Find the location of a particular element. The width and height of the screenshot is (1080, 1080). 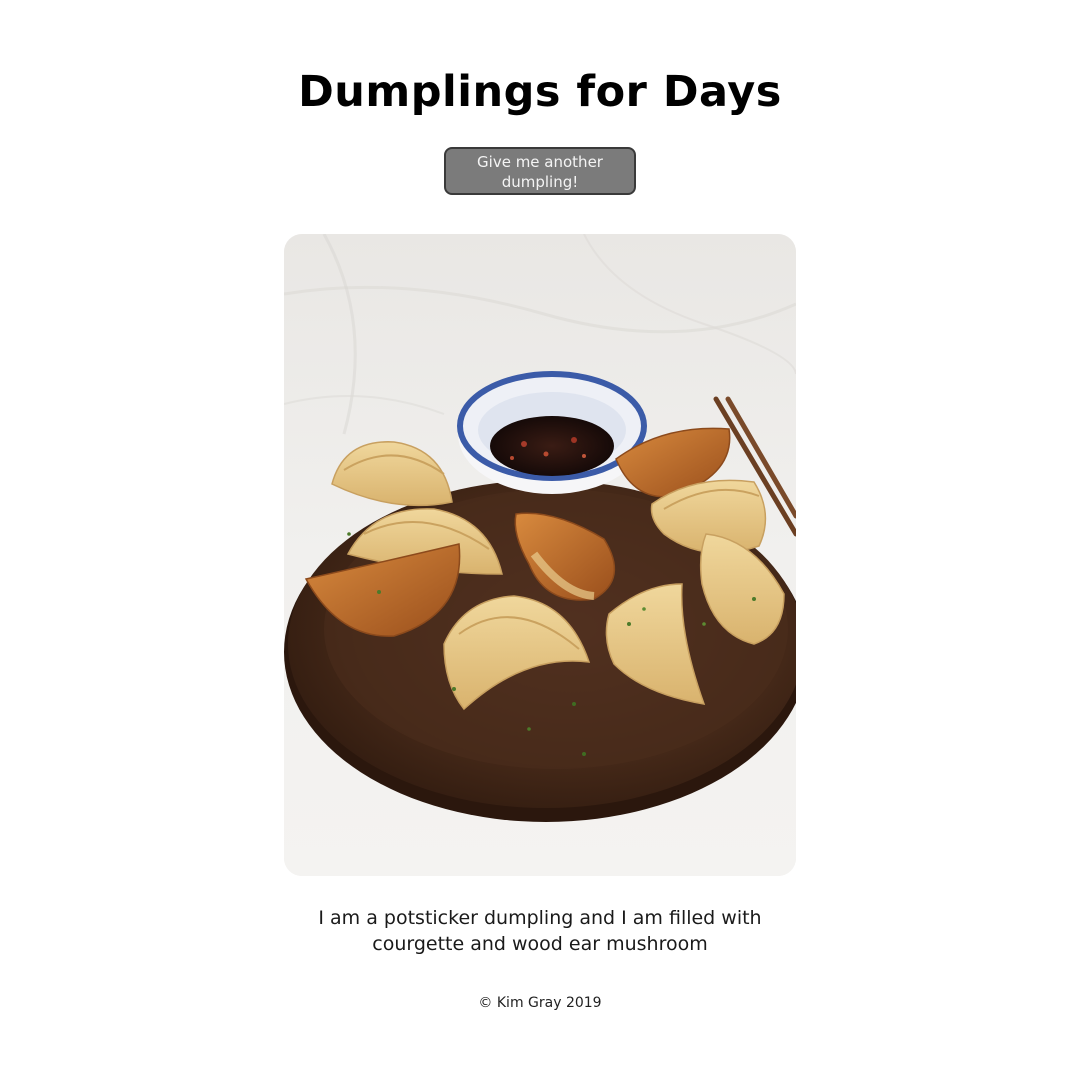

copyright-footer: © Kim Gray 2019 is located at coordinates (540, 1003).